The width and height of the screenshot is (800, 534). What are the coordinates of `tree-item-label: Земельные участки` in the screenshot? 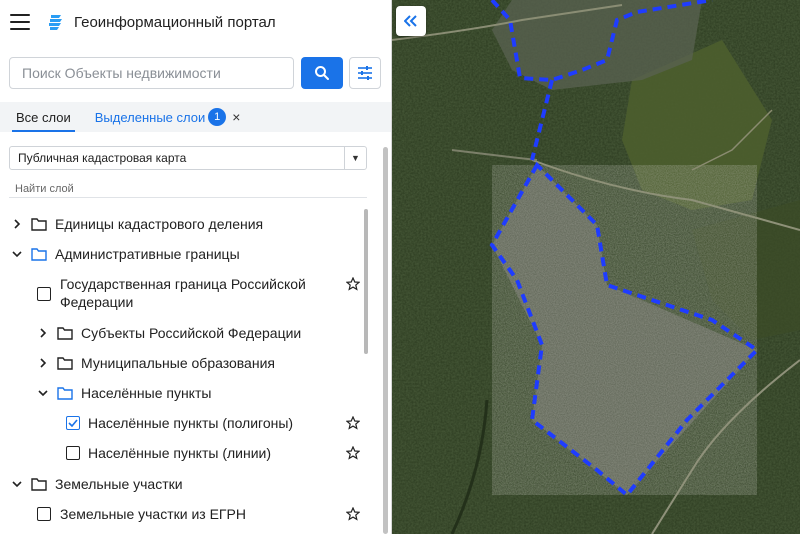 It's located at (119, 484).